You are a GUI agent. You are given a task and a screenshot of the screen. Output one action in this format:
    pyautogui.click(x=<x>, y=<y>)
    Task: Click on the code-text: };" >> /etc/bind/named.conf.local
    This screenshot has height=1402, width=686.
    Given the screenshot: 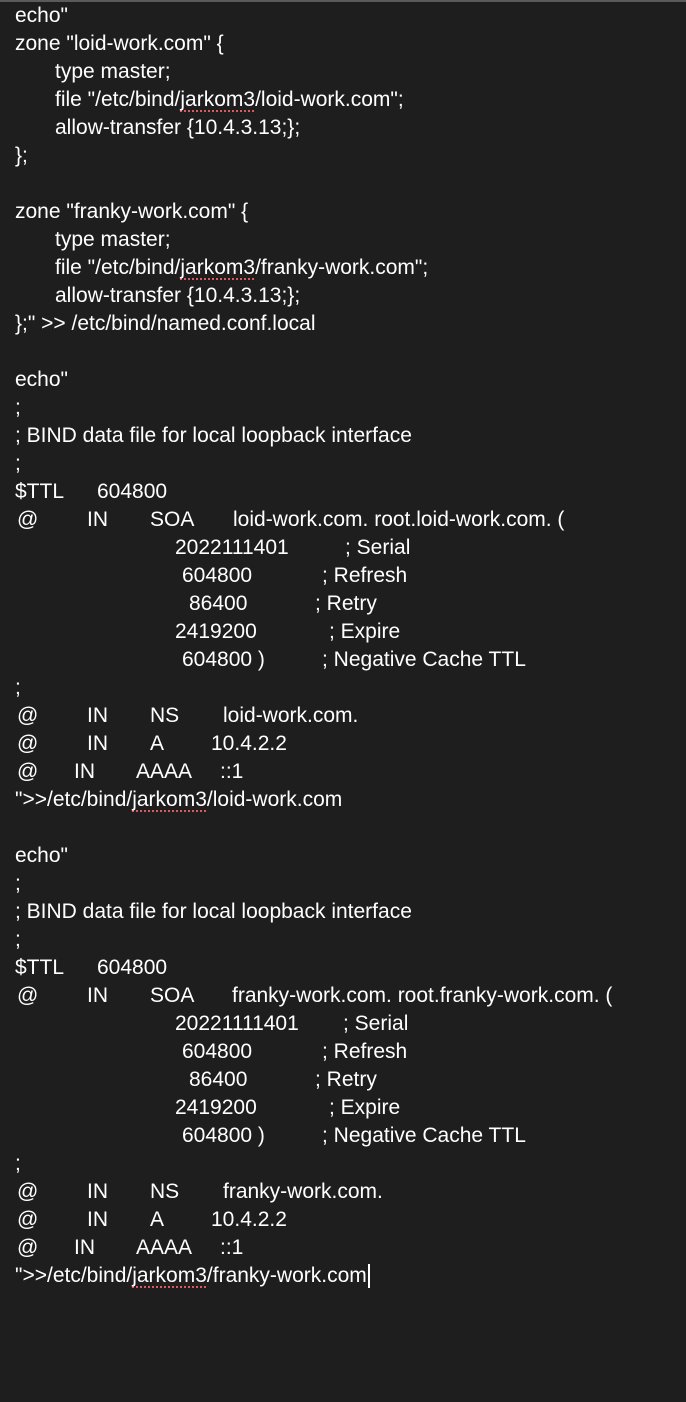 What is the action you would take?
    pyautogui.click(x=165, y=323)
    